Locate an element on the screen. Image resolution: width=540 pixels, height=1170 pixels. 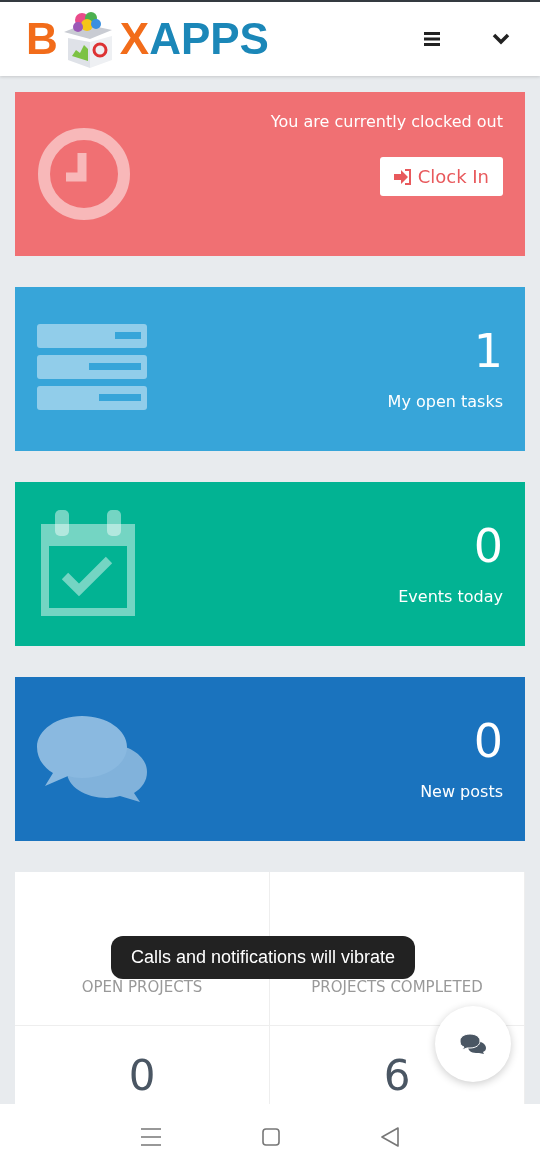
chat-icon is located at coordinates (473, 1044).